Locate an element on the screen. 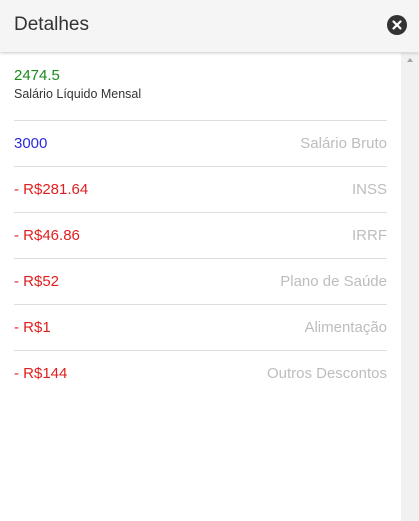 The image size is (419, 521). row-inss: - R$281.64 INSS is located at coordinates (200, 190).